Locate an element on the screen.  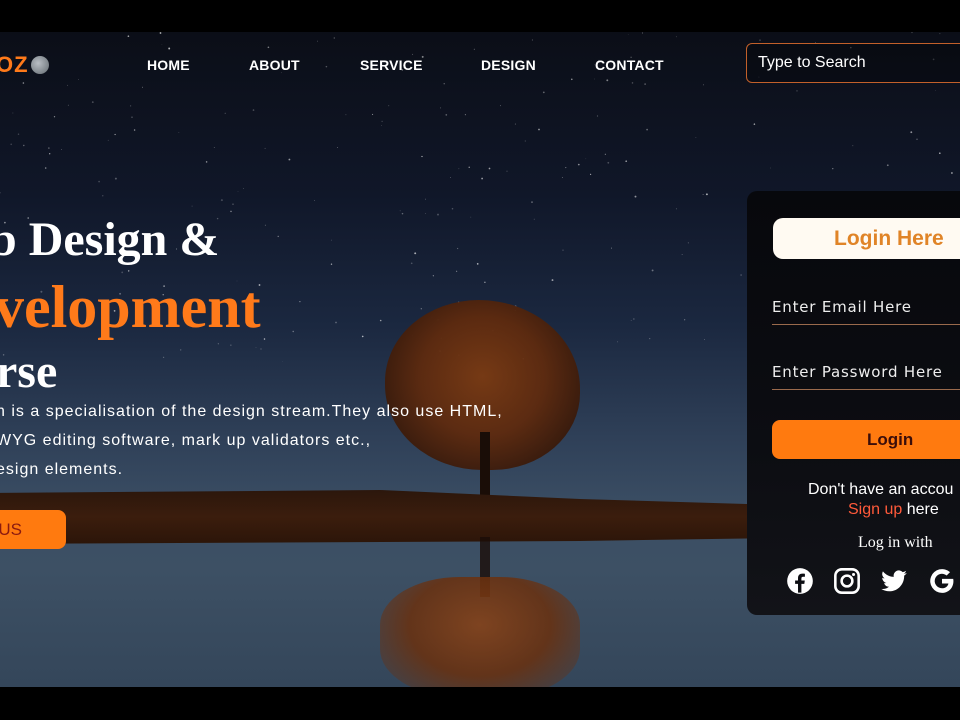
hero-title-line-2: velopment is located at coordinates (130, 307).